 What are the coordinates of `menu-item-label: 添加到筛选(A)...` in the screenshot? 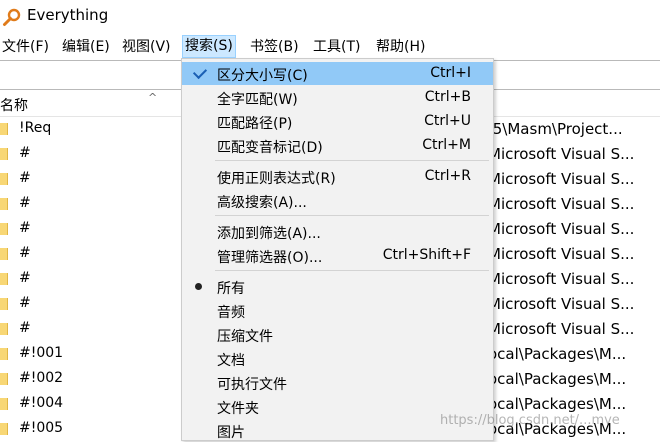 It's located at (269, 234).